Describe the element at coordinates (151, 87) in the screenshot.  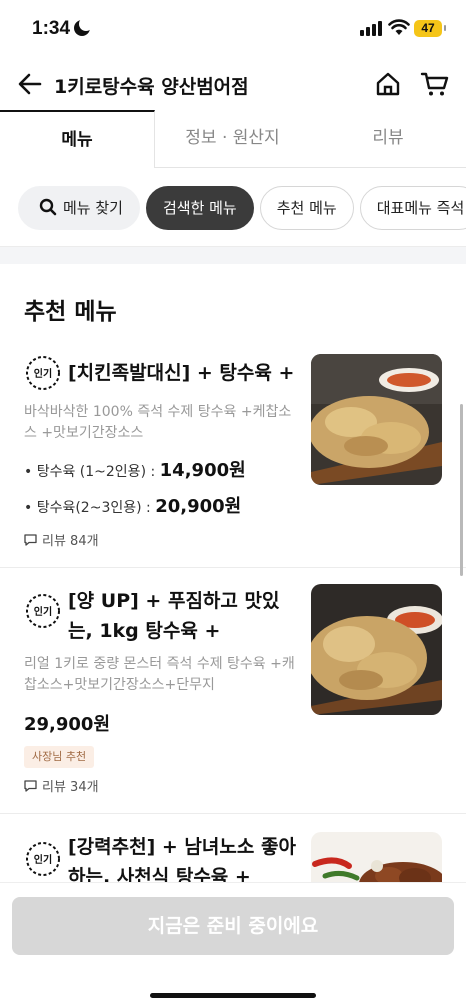
I see `page-title: 1키로탕수육 양산범어점` at that location.